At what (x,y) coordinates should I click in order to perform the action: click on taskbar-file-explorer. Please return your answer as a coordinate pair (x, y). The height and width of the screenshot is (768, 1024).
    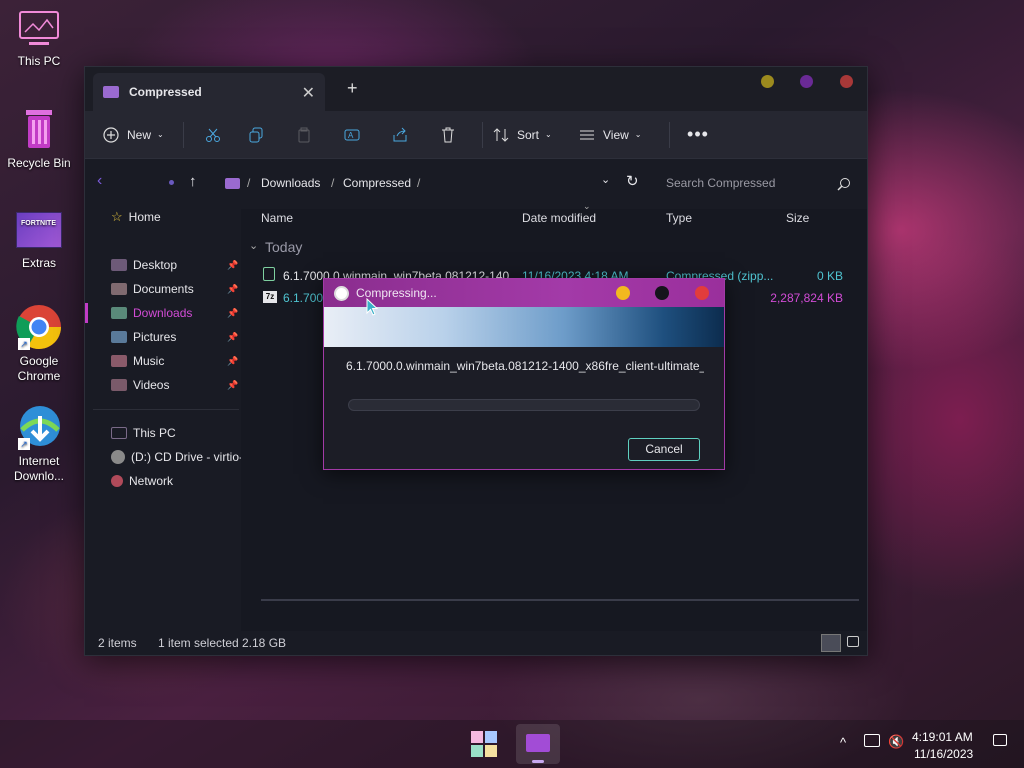
    Looking at the image, I should click on (538, 744).